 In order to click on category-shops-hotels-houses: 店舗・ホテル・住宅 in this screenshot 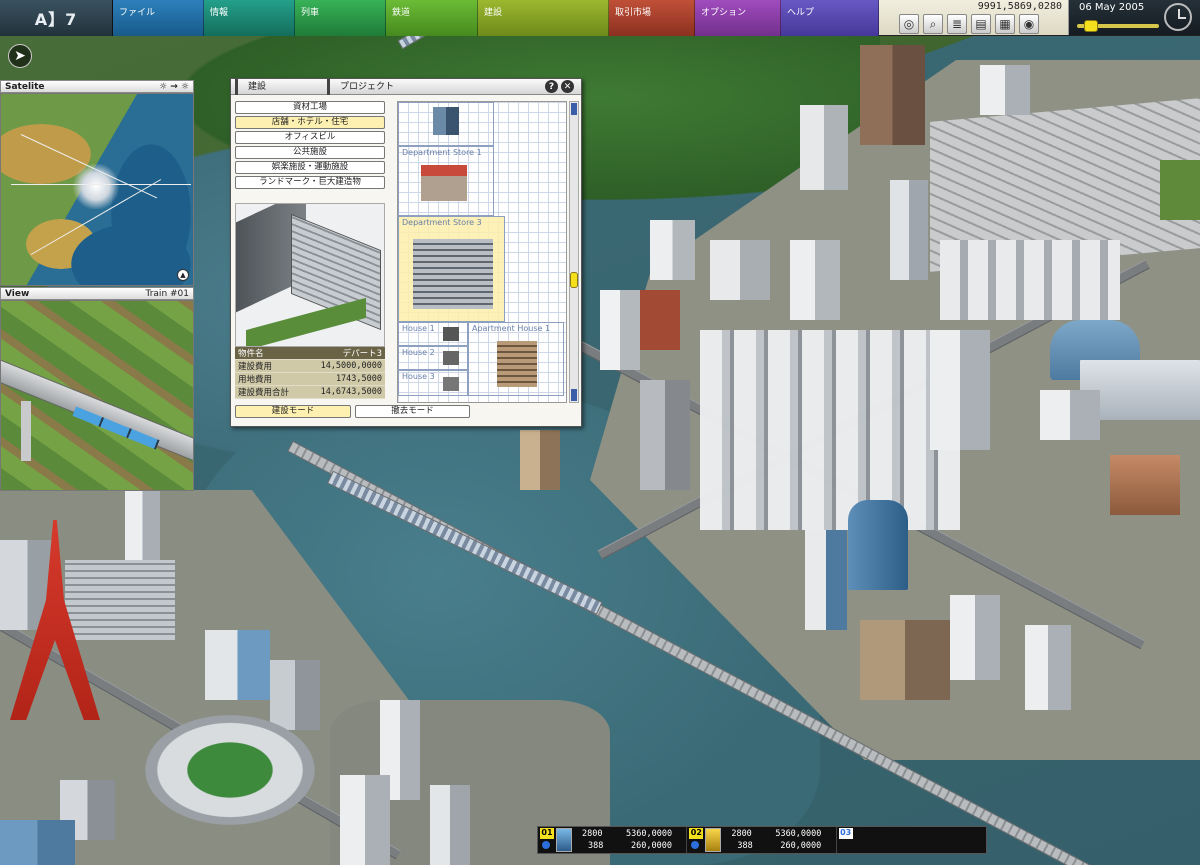, I will do `click(310, 122)`.